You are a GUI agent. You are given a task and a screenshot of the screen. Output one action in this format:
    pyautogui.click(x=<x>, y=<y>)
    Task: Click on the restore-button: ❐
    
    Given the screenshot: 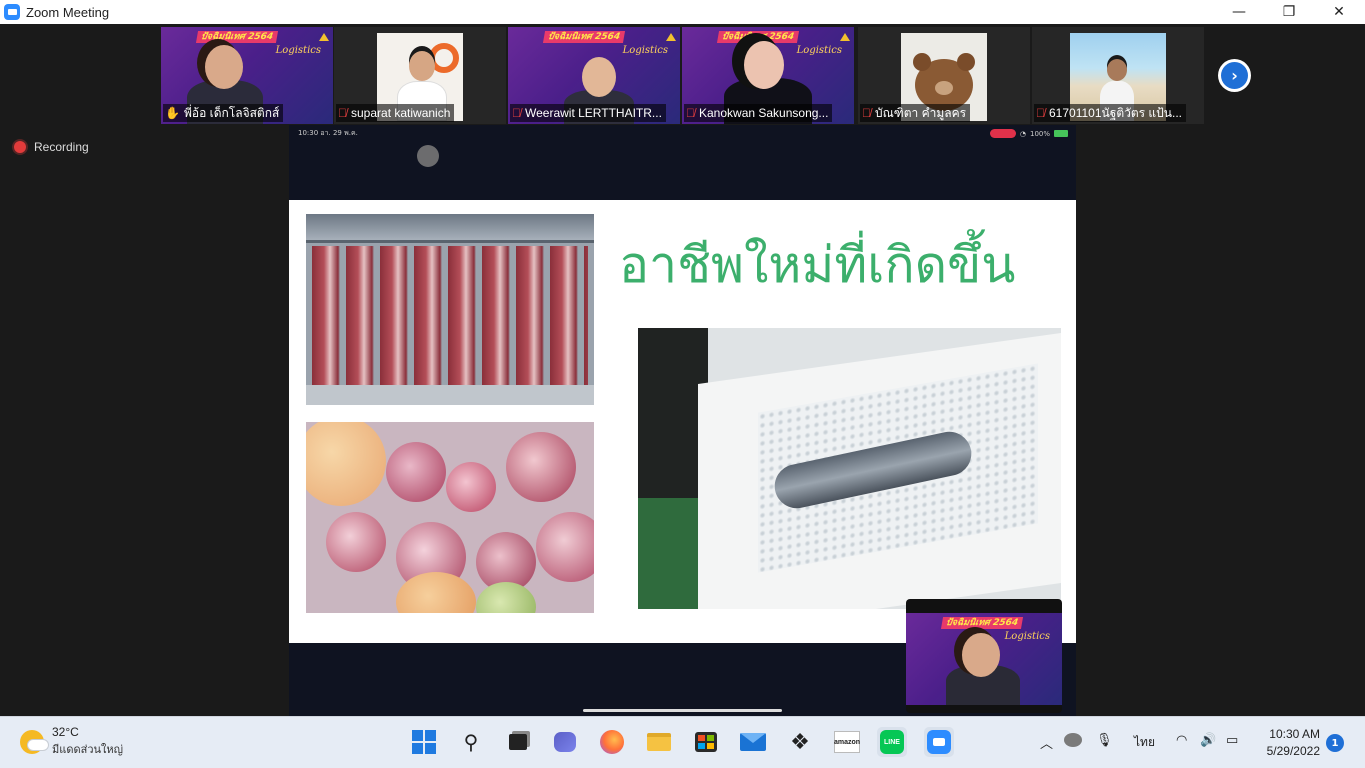 What is the action you would take?
    pyautogui.click(x=1289, y=12)
    